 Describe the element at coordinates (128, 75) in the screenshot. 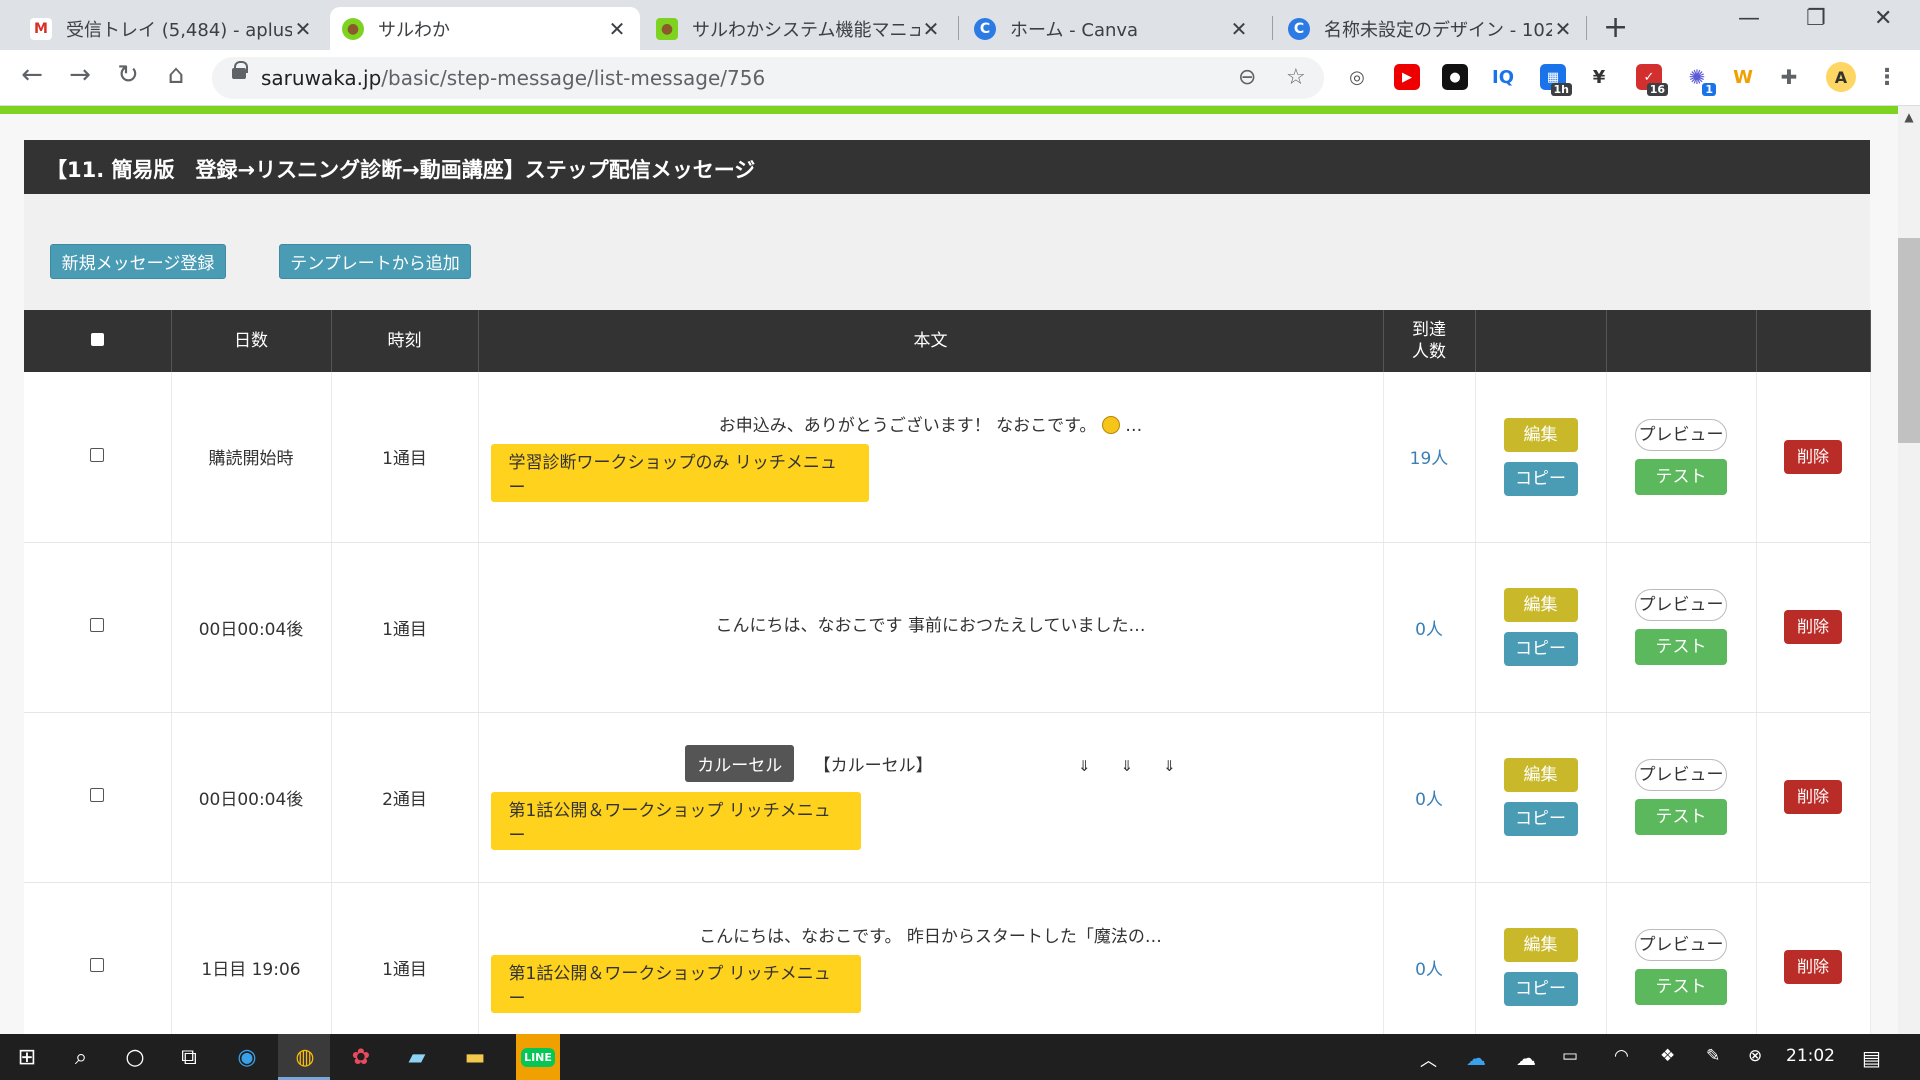

I see `reload-icon: ↻` at that location.